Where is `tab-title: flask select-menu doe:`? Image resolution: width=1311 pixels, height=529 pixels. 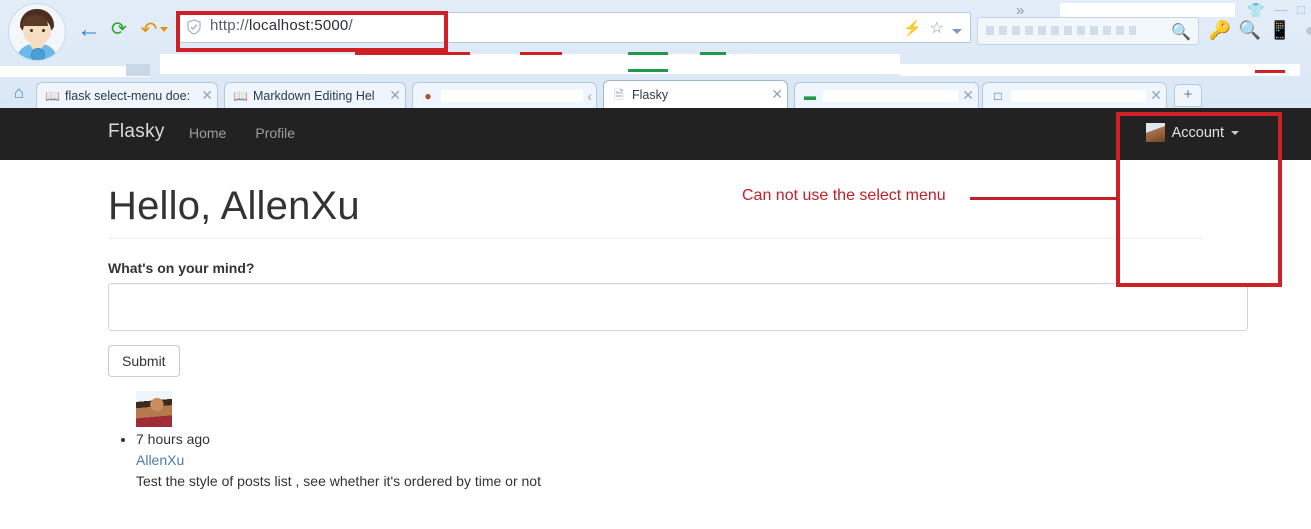 tab-title: flask select-menu doe: is located at coordinates (128, 95).